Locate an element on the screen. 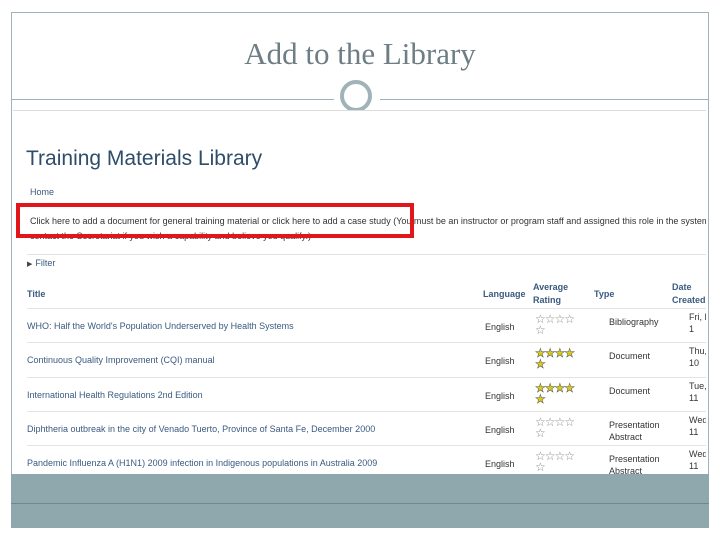 This screenshot has width=720, height=540. row-date-line-2: 1 is located at coordinates (692, 329).